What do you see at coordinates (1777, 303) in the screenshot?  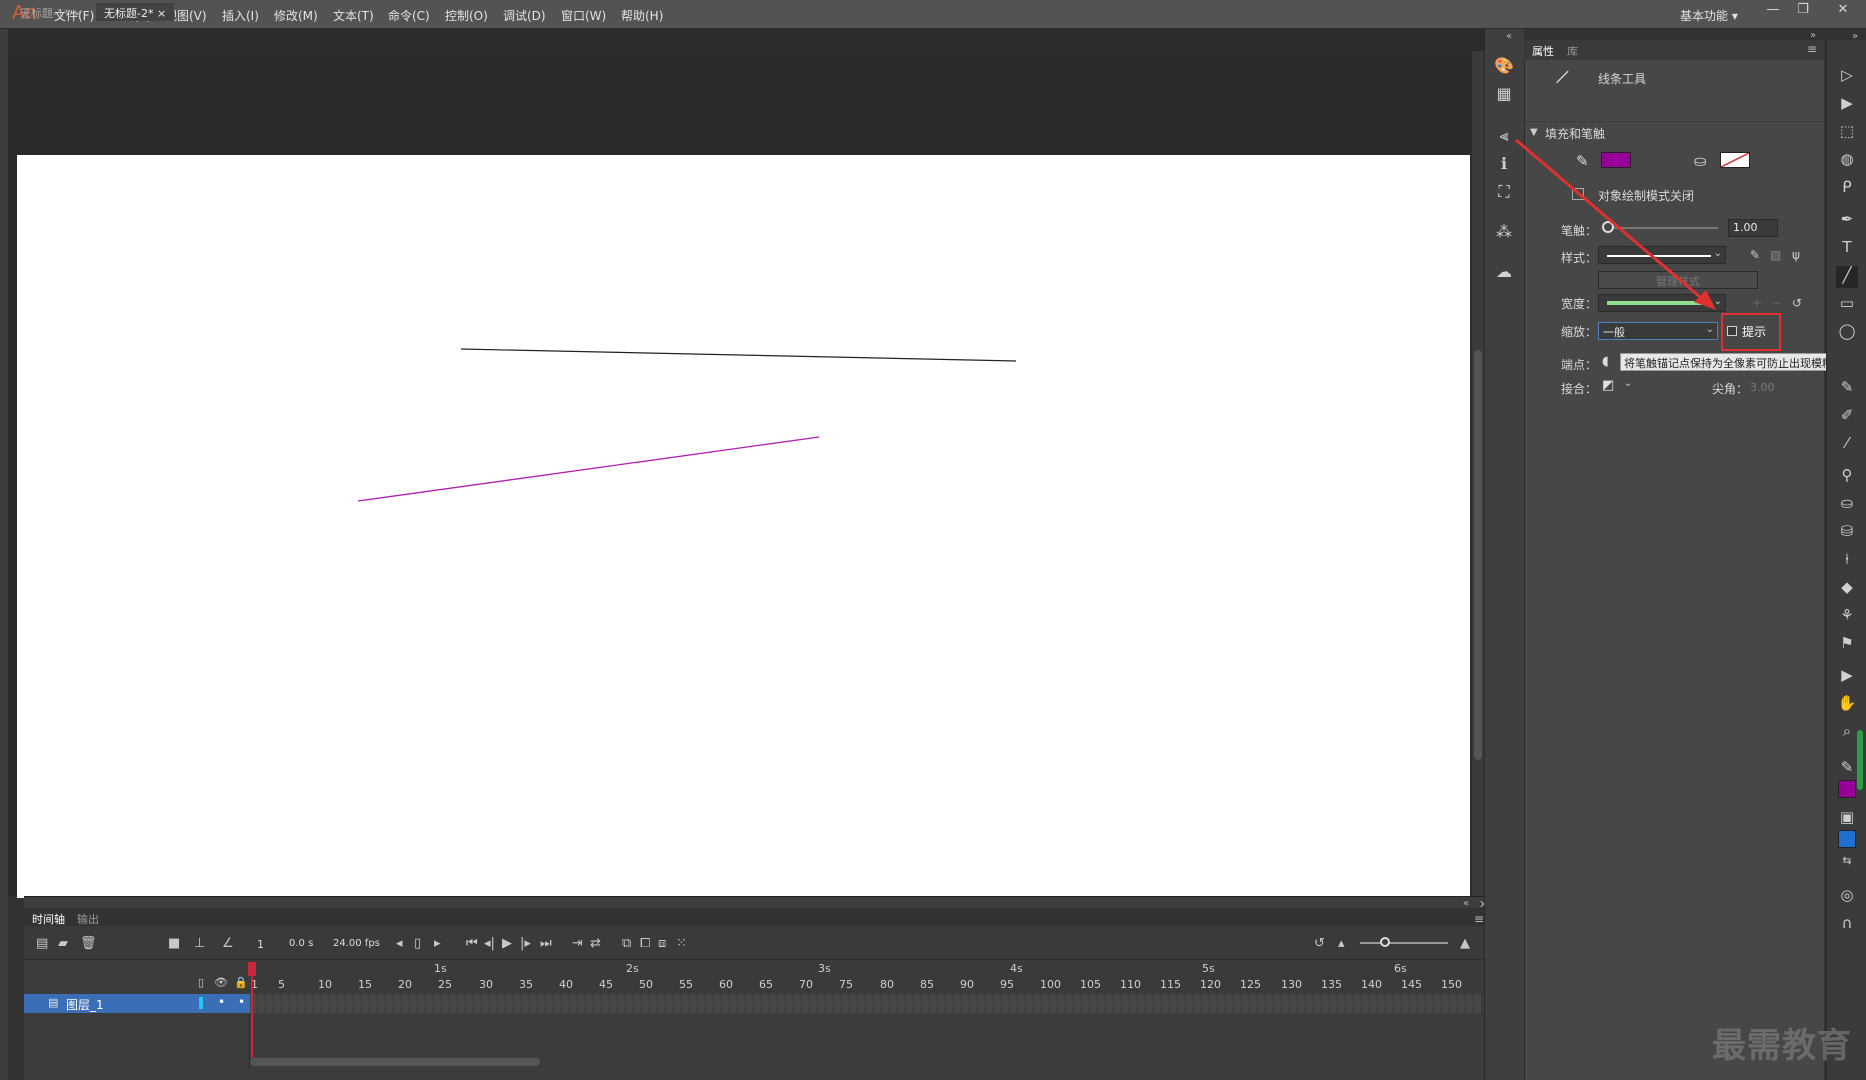 I see `remove-width-icon: −` at bounding box center [1777, 303].